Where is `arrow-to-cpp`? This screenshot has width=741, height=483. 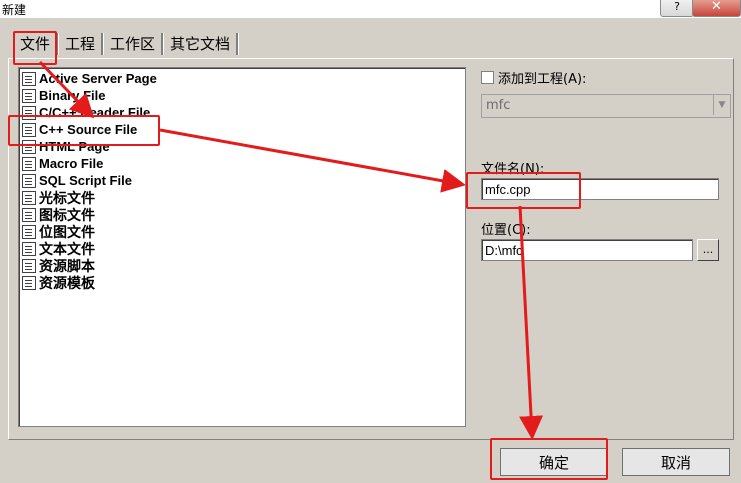 arrow-to-cpp is located at coordinates (66, 89).